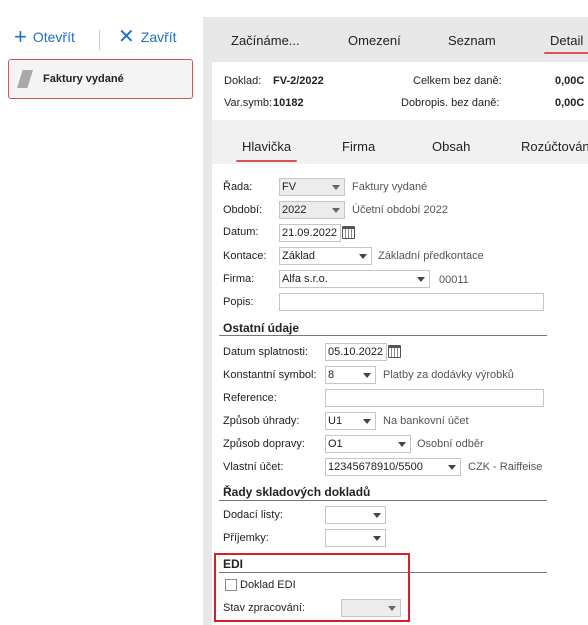 This screenshot has height=625, width=588. What do you see at coordinates (426, 421) in the screenshot?
I see `zpusob-uhrady-desc: Na bankovní účet` at bounding box center [426, 421].